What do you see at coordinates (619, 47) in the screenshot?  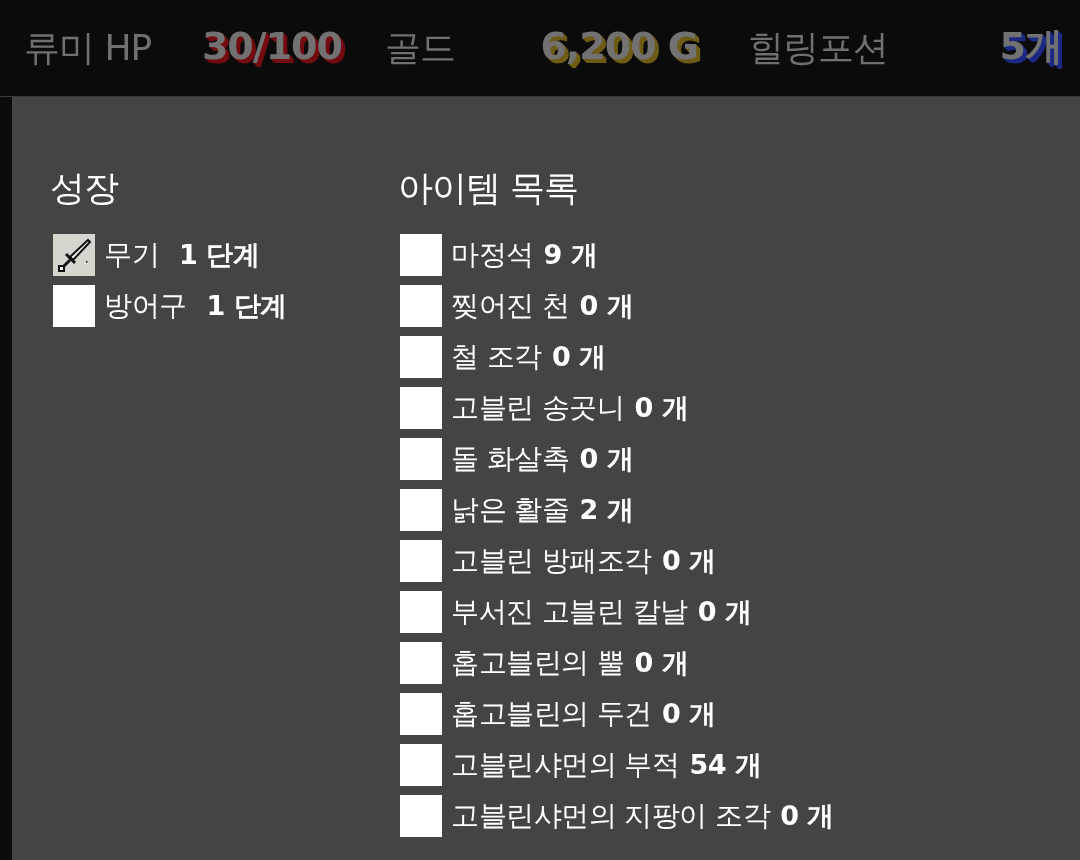 I see `stat-value: 6,200 G` at bounding box center [619, 47].